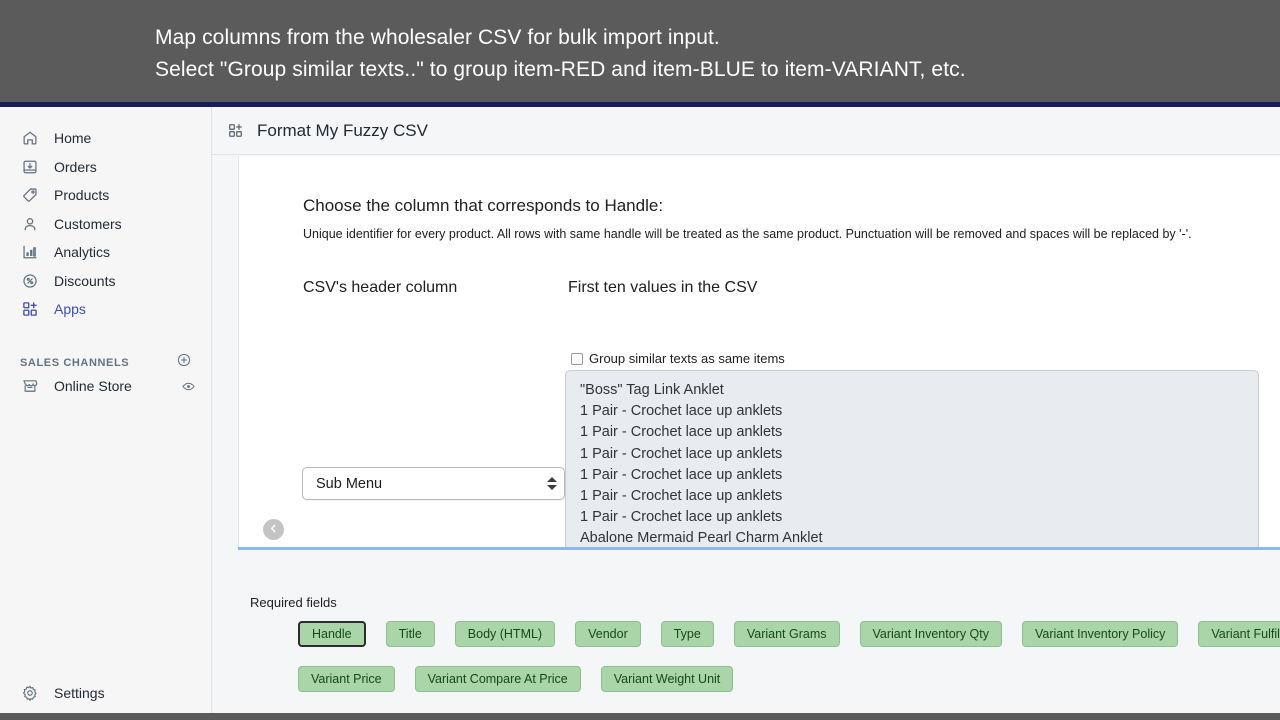  I want to click on sidebar-item-label: Orders, so click(75, 166).